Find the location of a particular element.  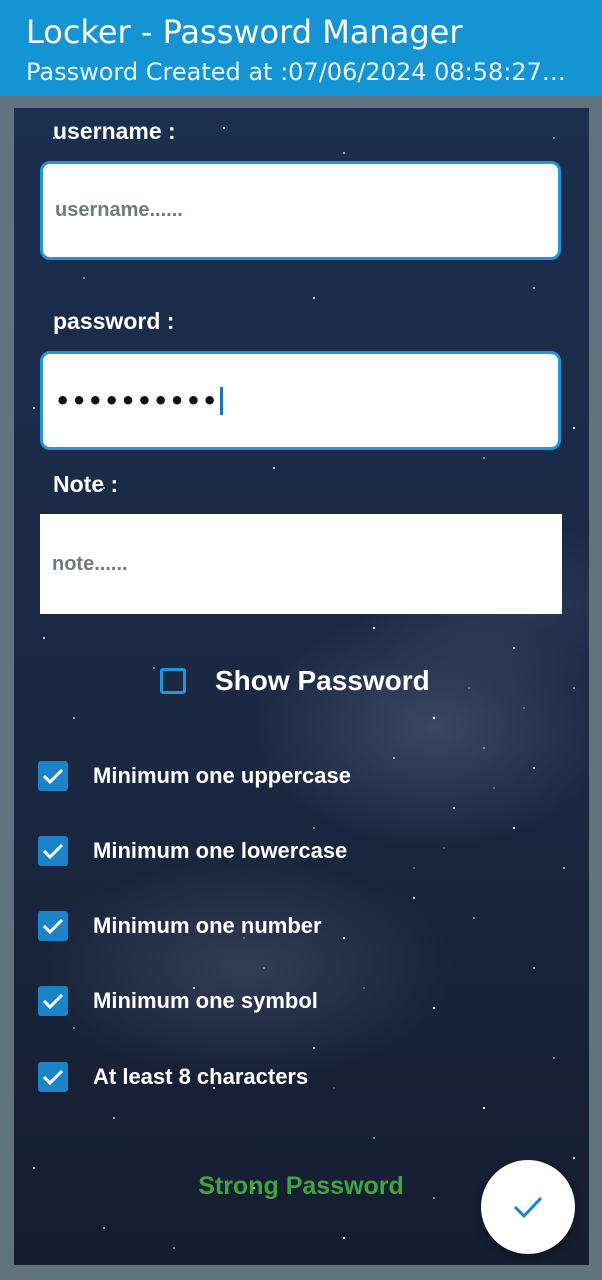

rule-number-checkbox is located at coordinates (53, 926).